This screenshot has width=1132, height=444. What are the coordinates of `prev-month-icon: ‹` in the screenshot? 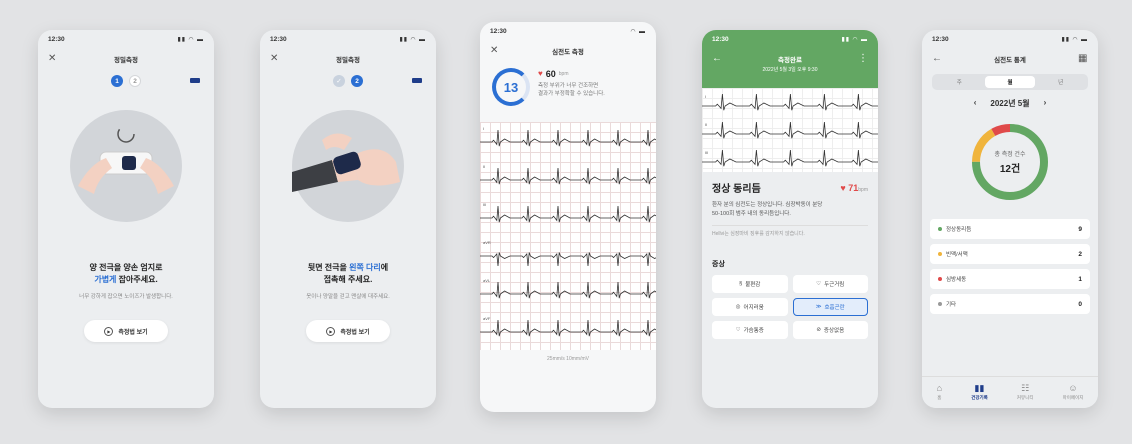 It's located at (975, 103).